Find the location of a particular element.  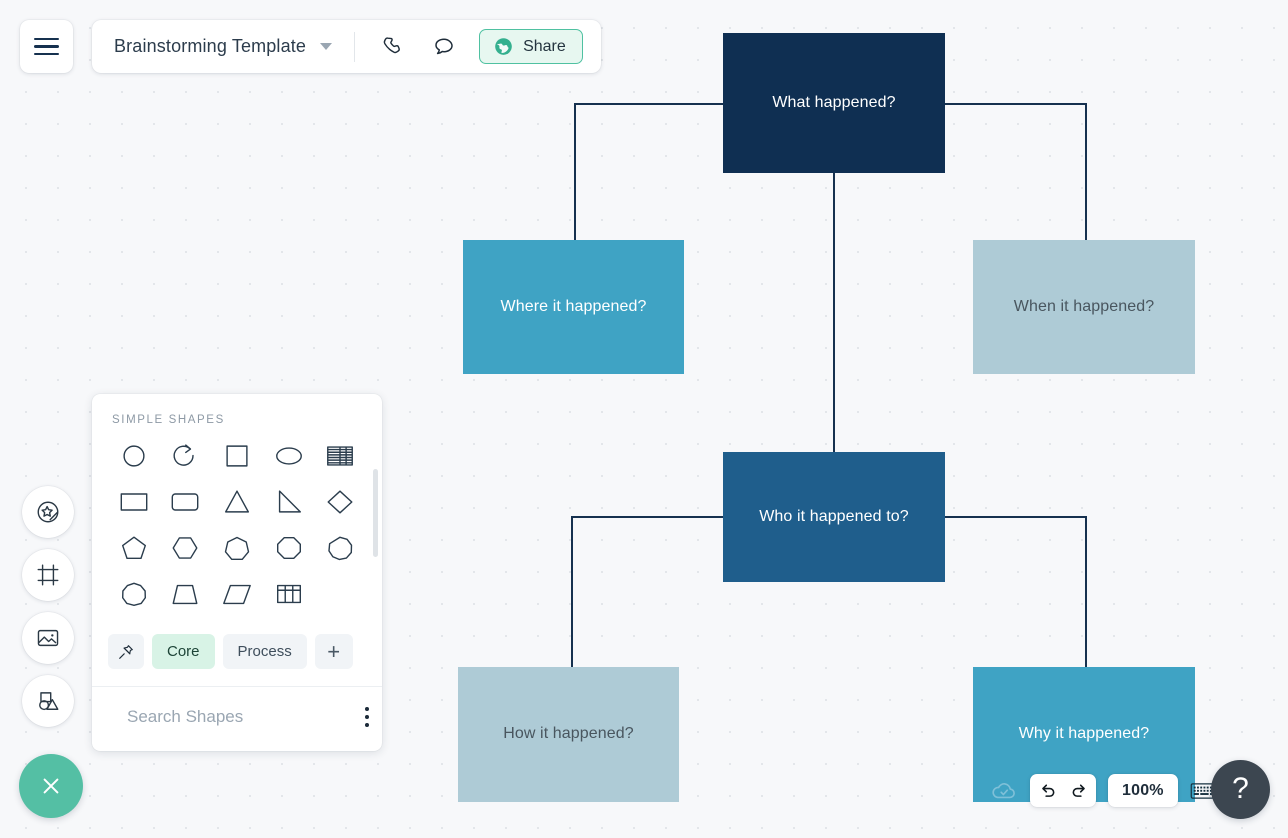

stickers-tool-button is located at coordinates (48, 512).